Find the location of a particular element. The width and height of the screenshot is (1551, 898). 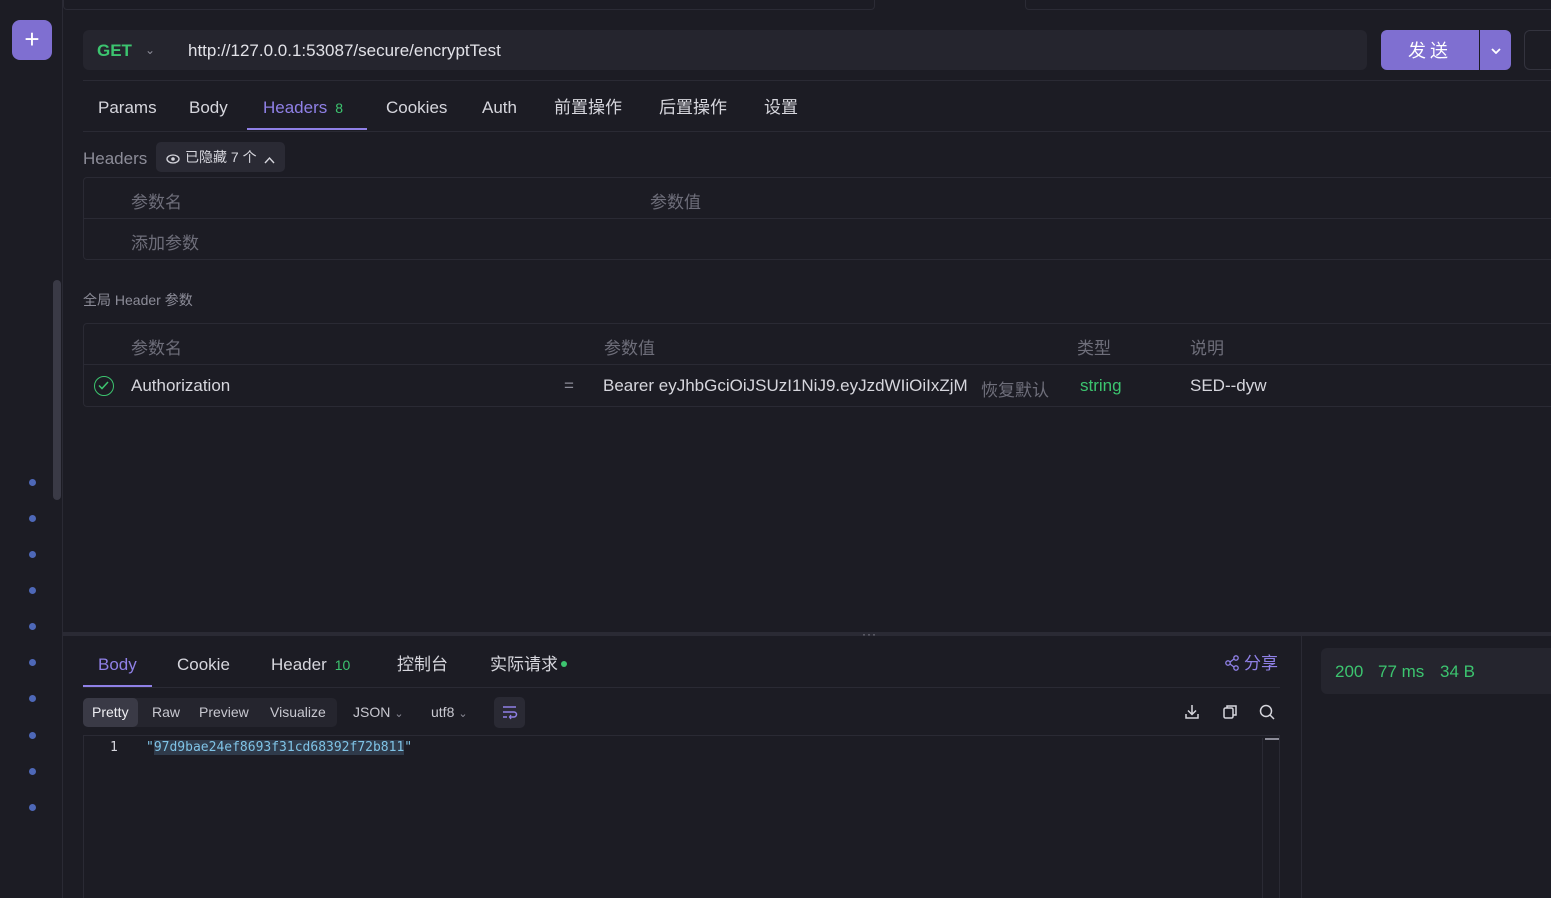

column-header-description: 说明 is located at coordinates (1207, 348).